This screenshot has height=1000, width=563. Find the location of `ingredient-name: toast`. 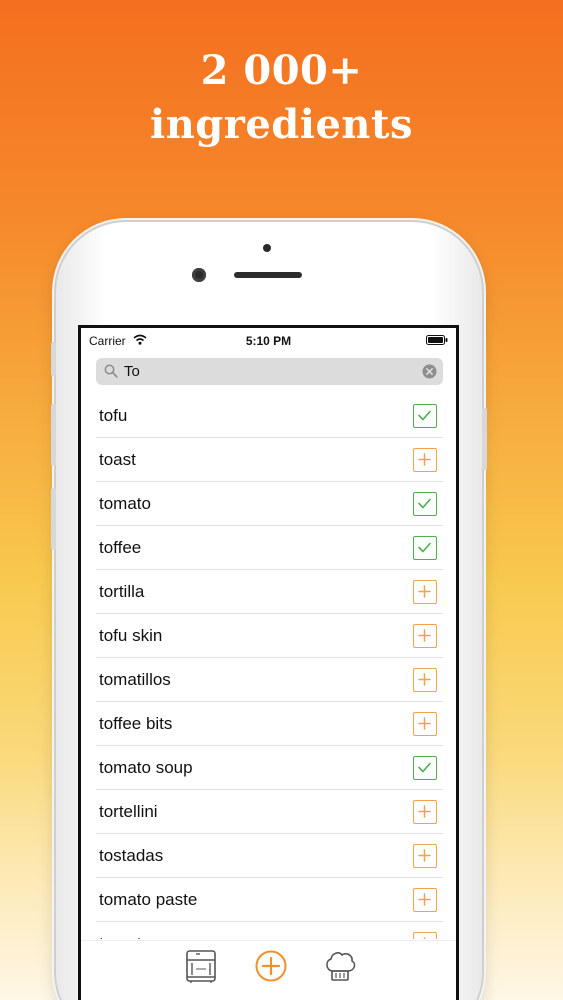

ingredient-name: toast is located at coordinates (117, 459).